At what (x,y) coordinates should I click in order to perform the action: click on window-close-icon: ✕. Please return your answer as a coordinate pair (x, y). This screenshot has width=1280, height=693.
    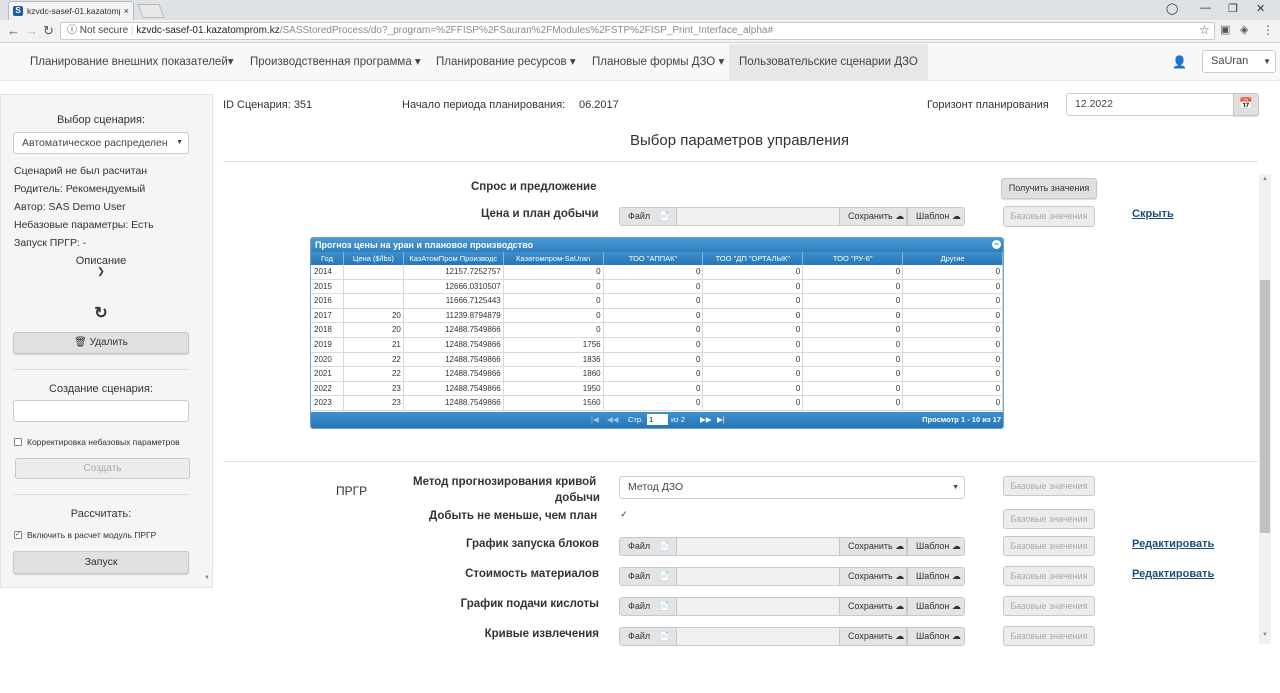
    Looking at the image, I should click on (1260, 8).